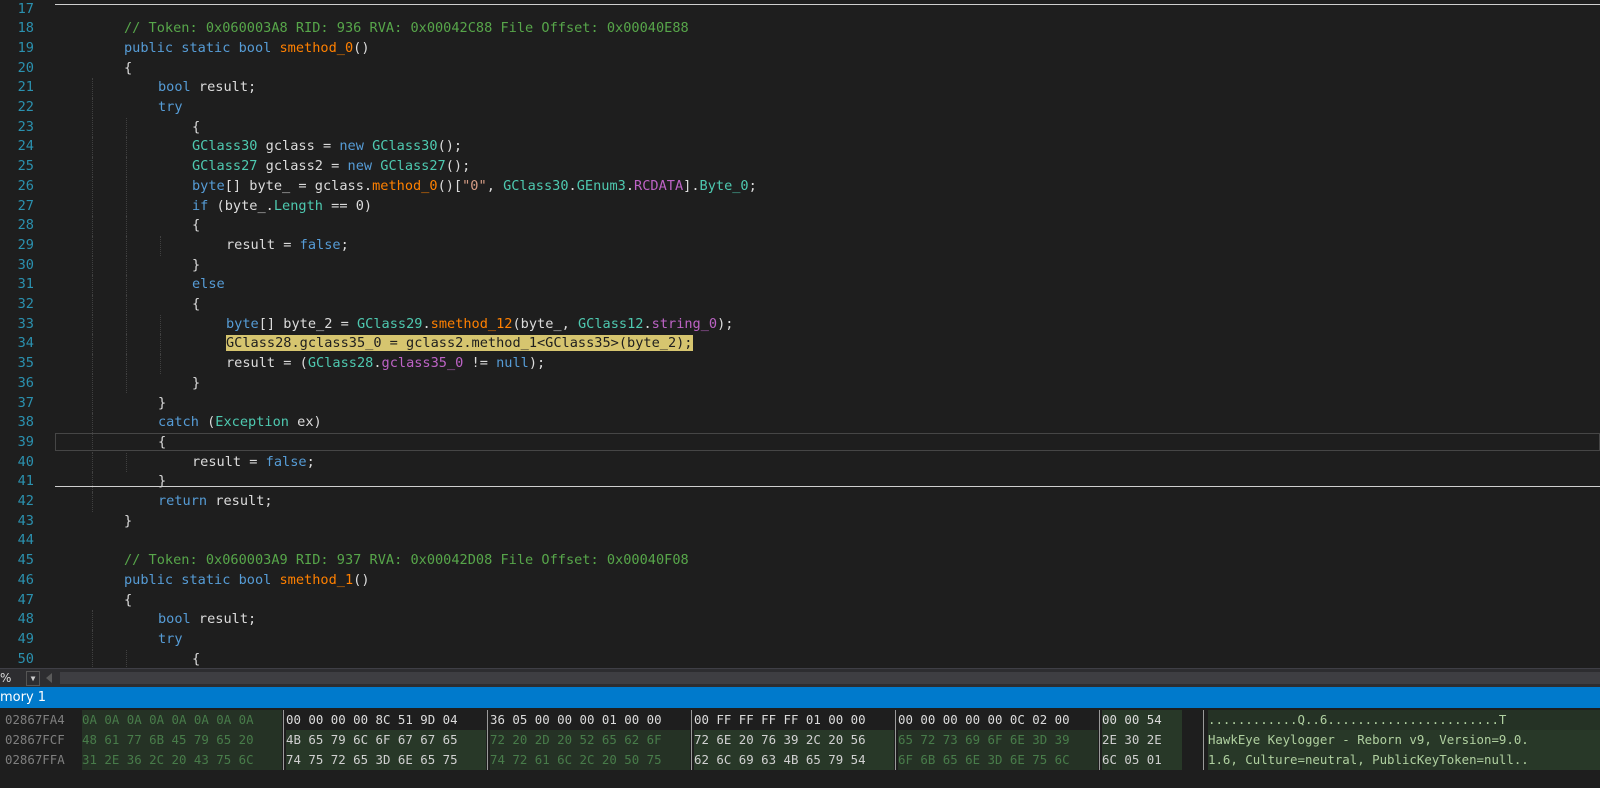 The image size is (1600, 788). Describe the element at coordinates (25, 658) in the screenshot. I see `line-number: 50` at that location.